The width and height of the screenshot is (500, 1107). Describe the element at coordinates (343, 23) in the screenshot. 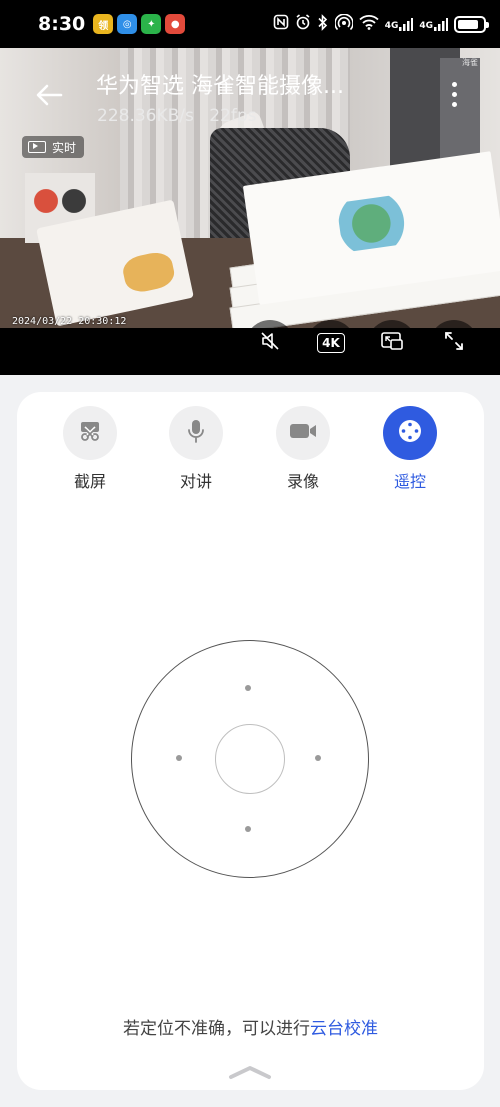

I see `hotspot-icon` at that location.